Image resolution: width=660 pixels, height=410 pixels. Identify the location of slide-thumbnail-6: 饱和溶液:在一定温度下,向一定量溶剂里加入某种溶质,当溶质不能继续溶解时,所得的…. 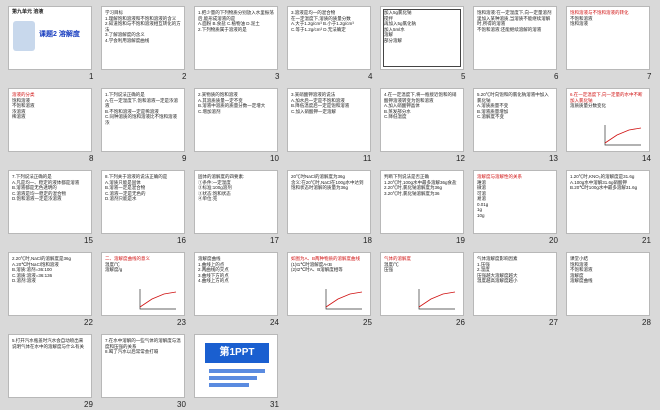
(515, 38).